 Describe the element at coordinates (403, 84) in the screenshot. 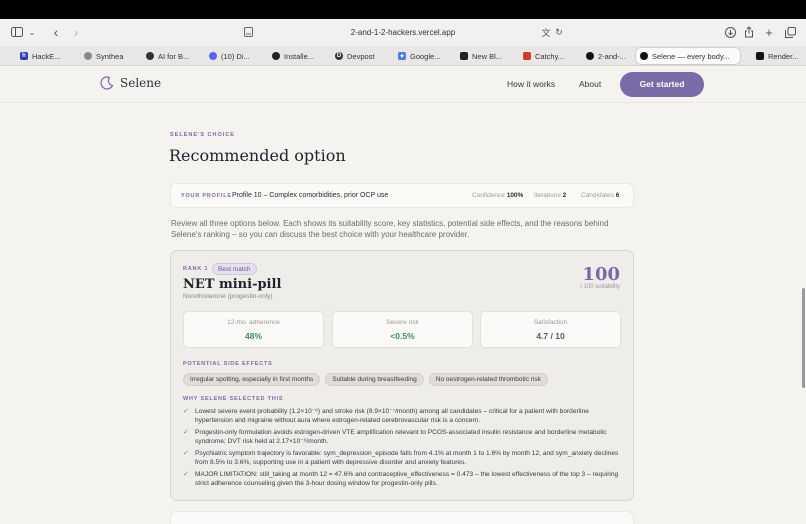

I see `site-header: Selene How it works About Get started` at that location.